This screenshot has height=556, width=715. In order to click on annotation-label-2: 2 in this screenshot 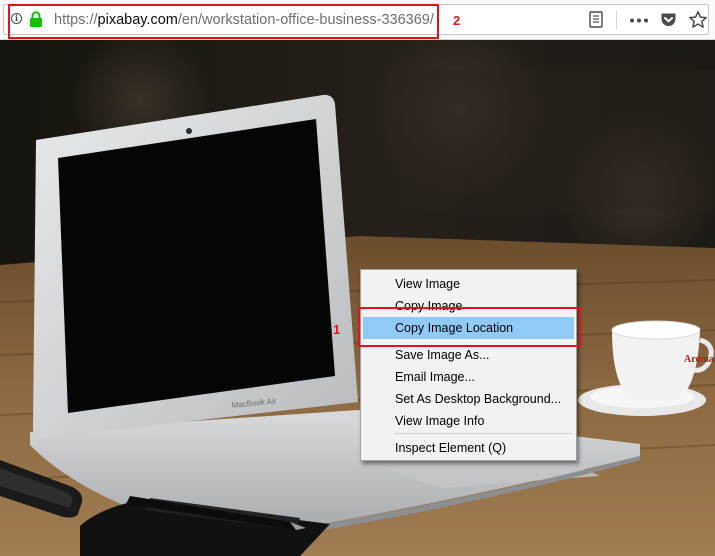, I will do `click(457, 20)`.